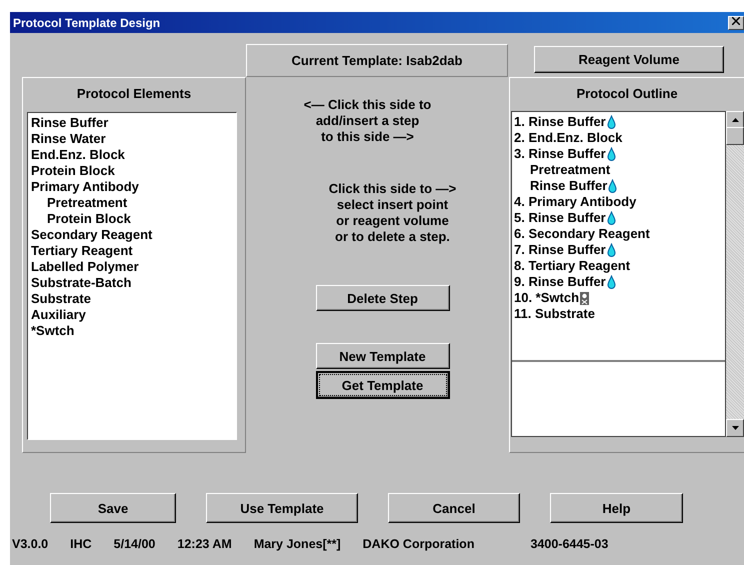 The height and width of the screenshot is (565, 744). I want to click on dialog-button: Use Template, so click(282, 508).